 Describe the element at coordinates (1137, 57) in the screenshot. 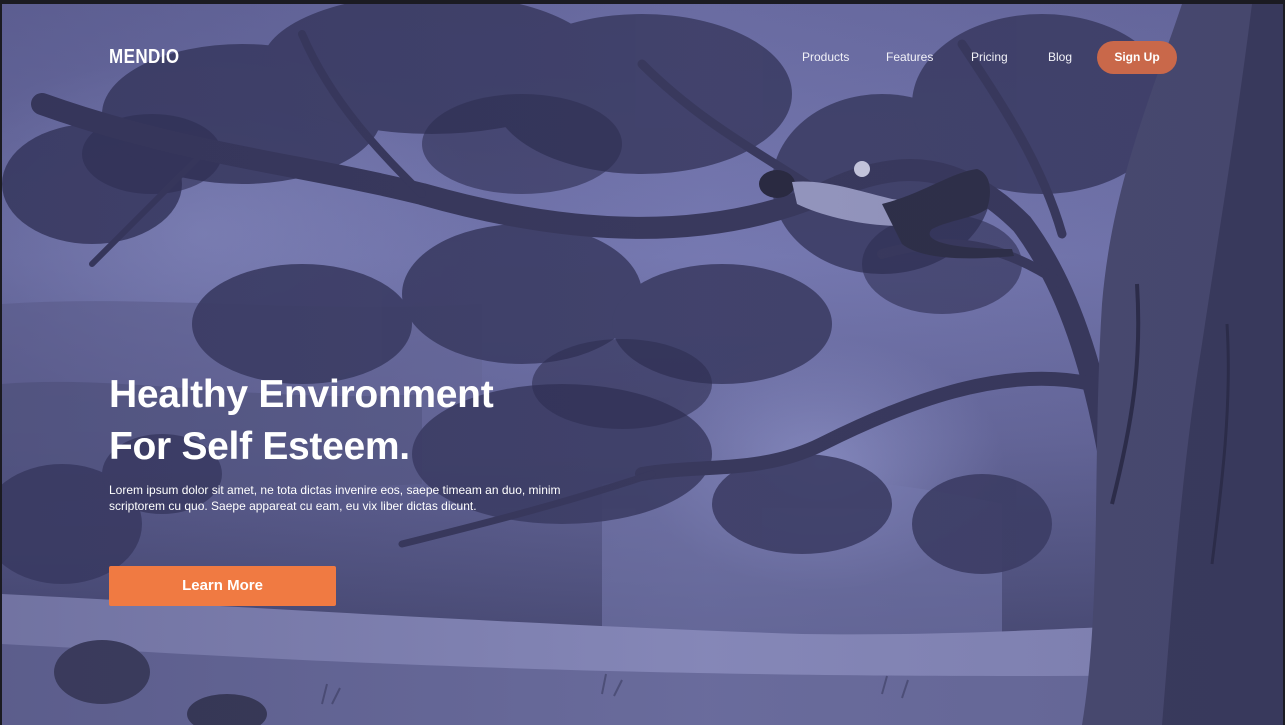

I see `sign-up-button: Sign Up` at that location.